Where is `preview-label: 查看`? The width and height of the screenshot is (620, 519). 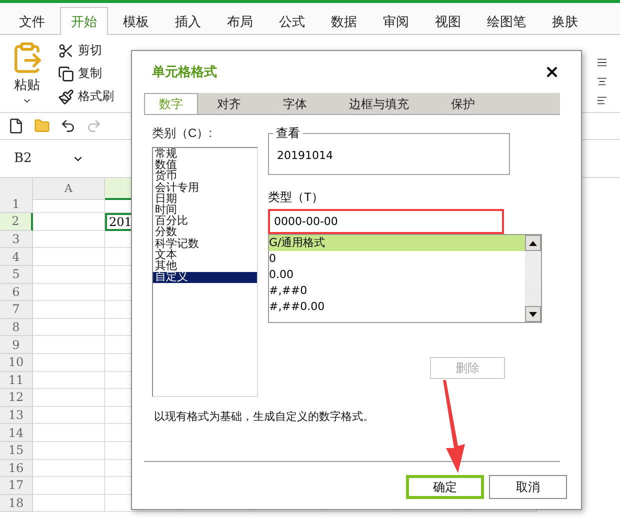
preview-label: 查看 is located at coordinates (288, 133).